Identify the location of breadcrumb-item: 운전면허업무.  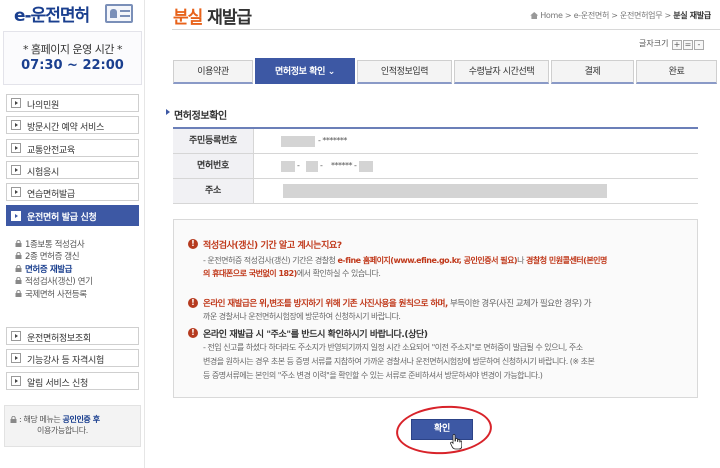
(641, 15).